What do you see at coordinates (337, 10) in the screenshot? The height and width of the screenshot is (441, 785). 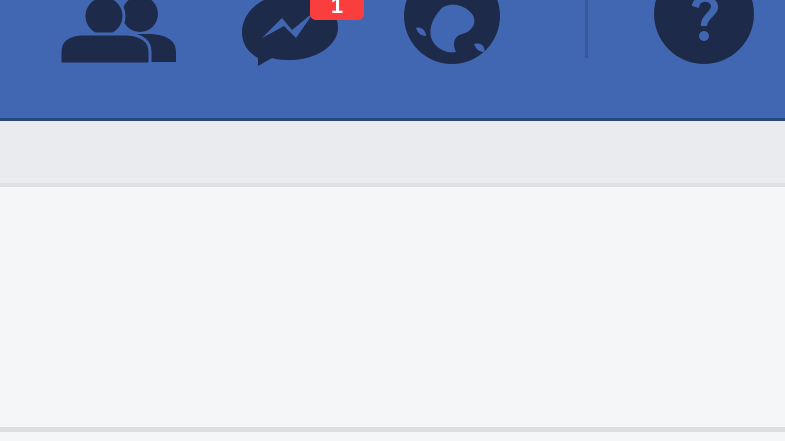 I see `messenger-notification-badge: 1` at bounding box center [337, 10].